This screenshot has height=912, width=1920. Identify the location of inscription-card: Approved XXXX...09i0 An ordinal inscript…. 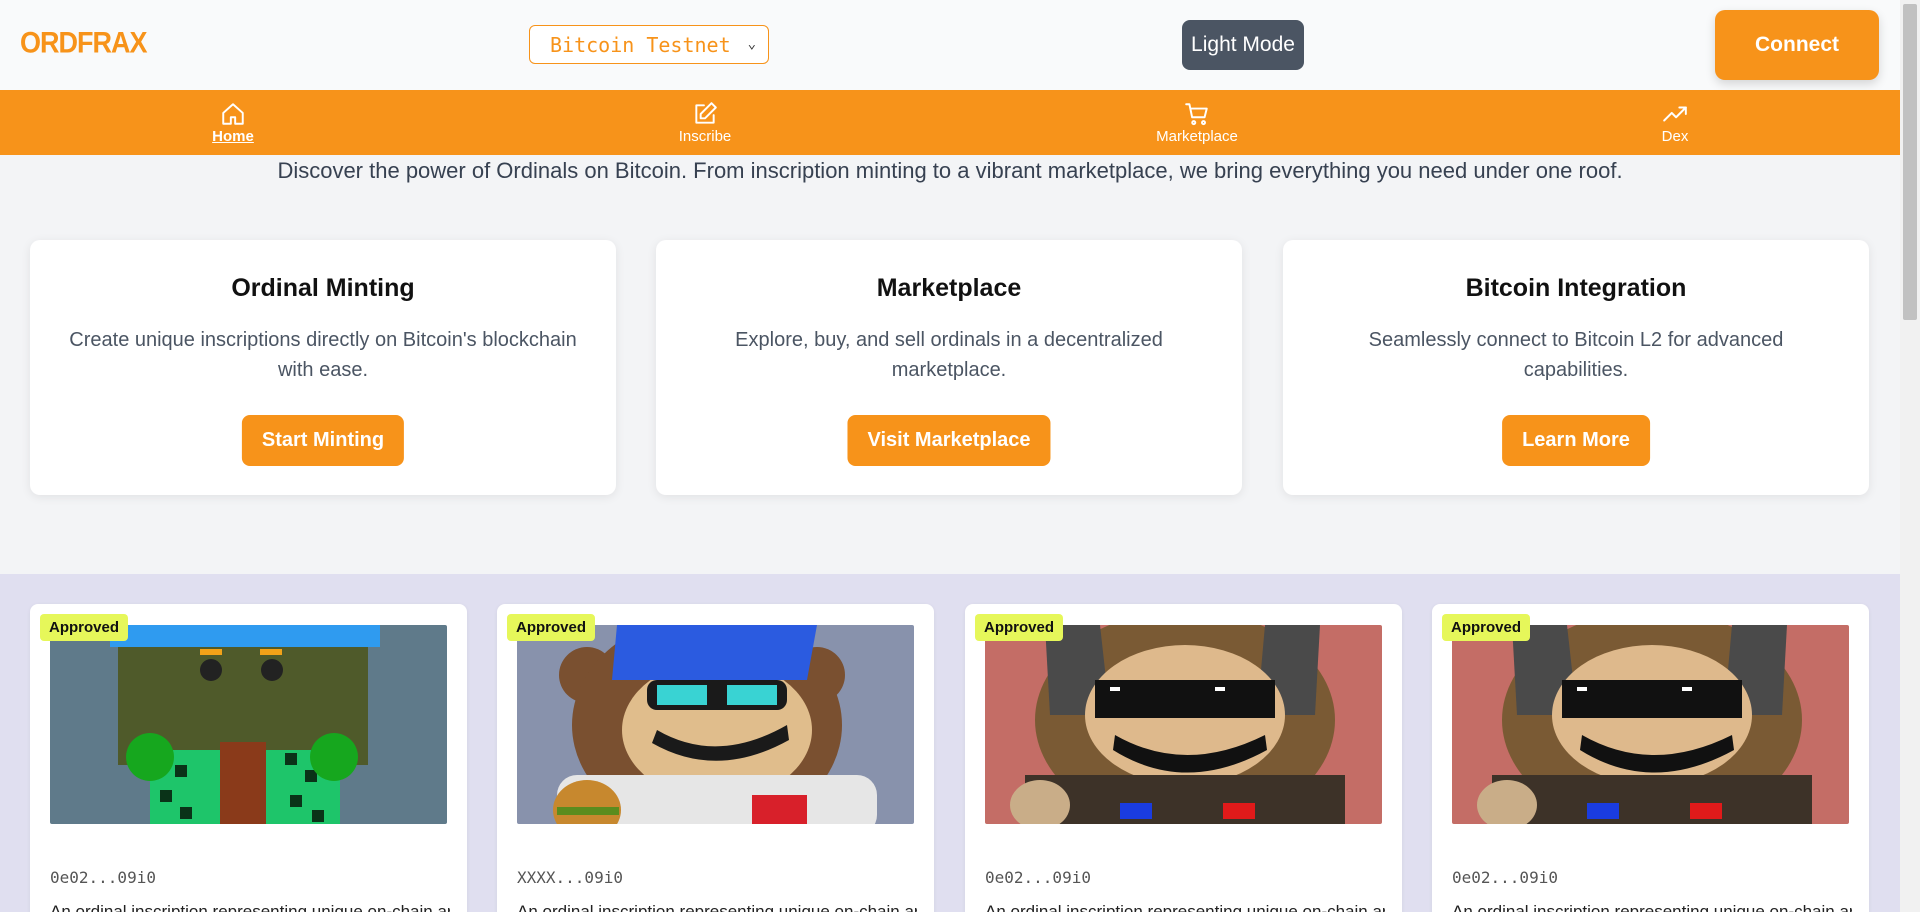
(715, 758).